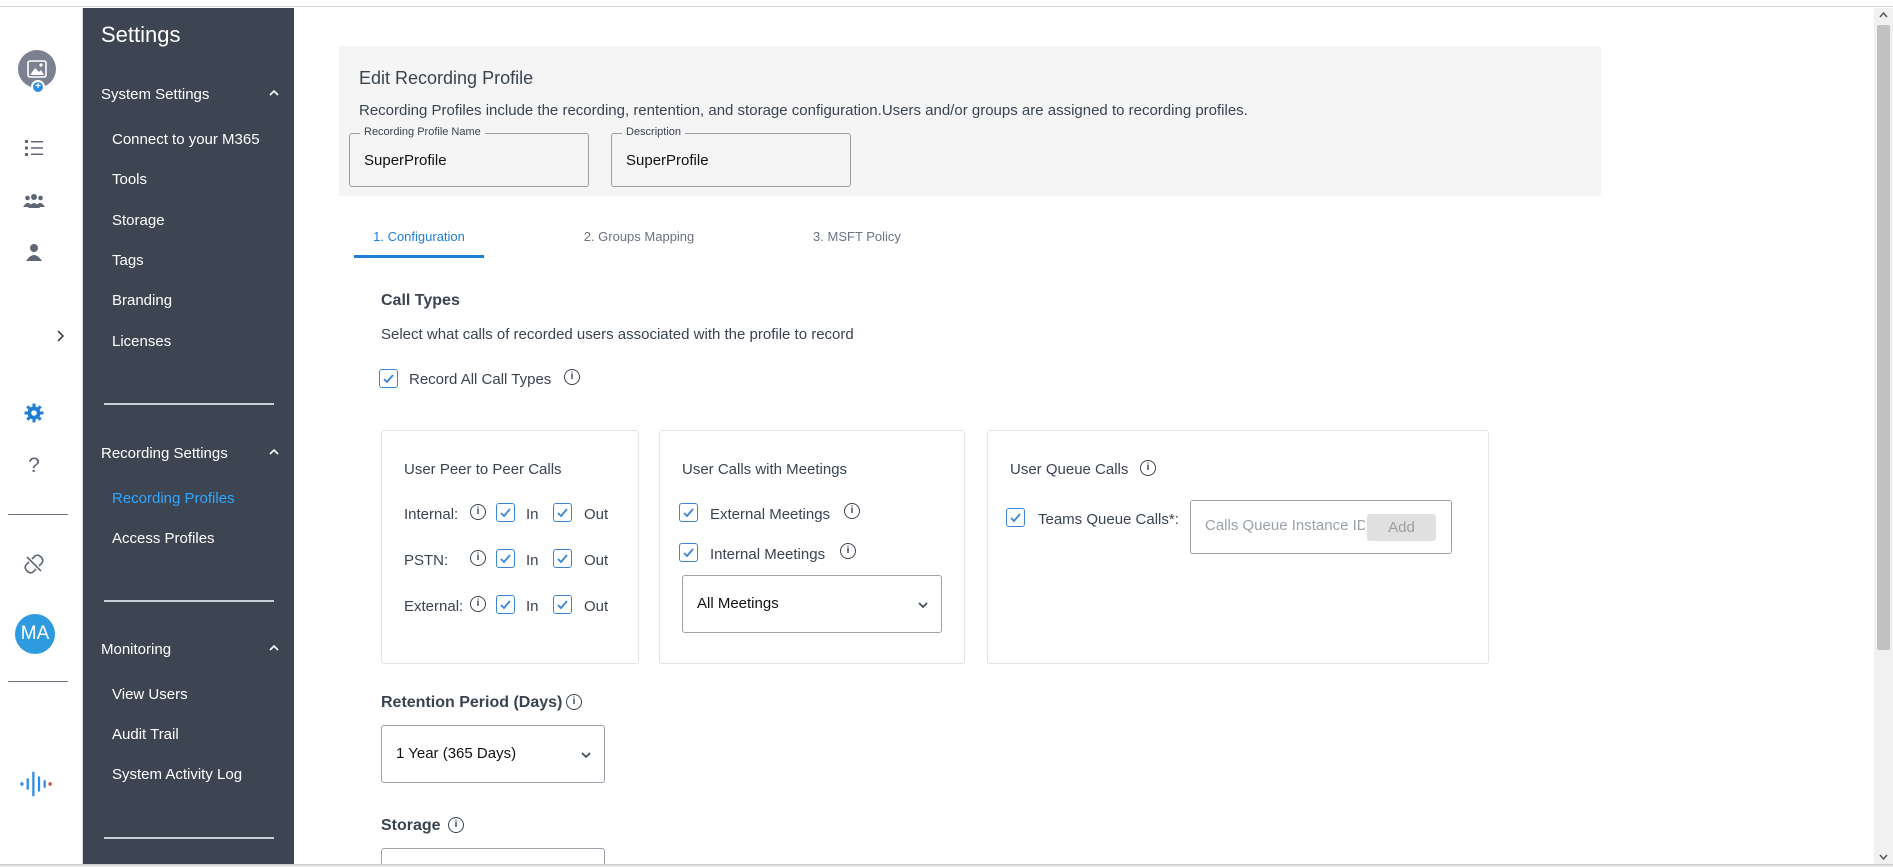  I want to click on scrollbar-thumb, so click(1883, 337).